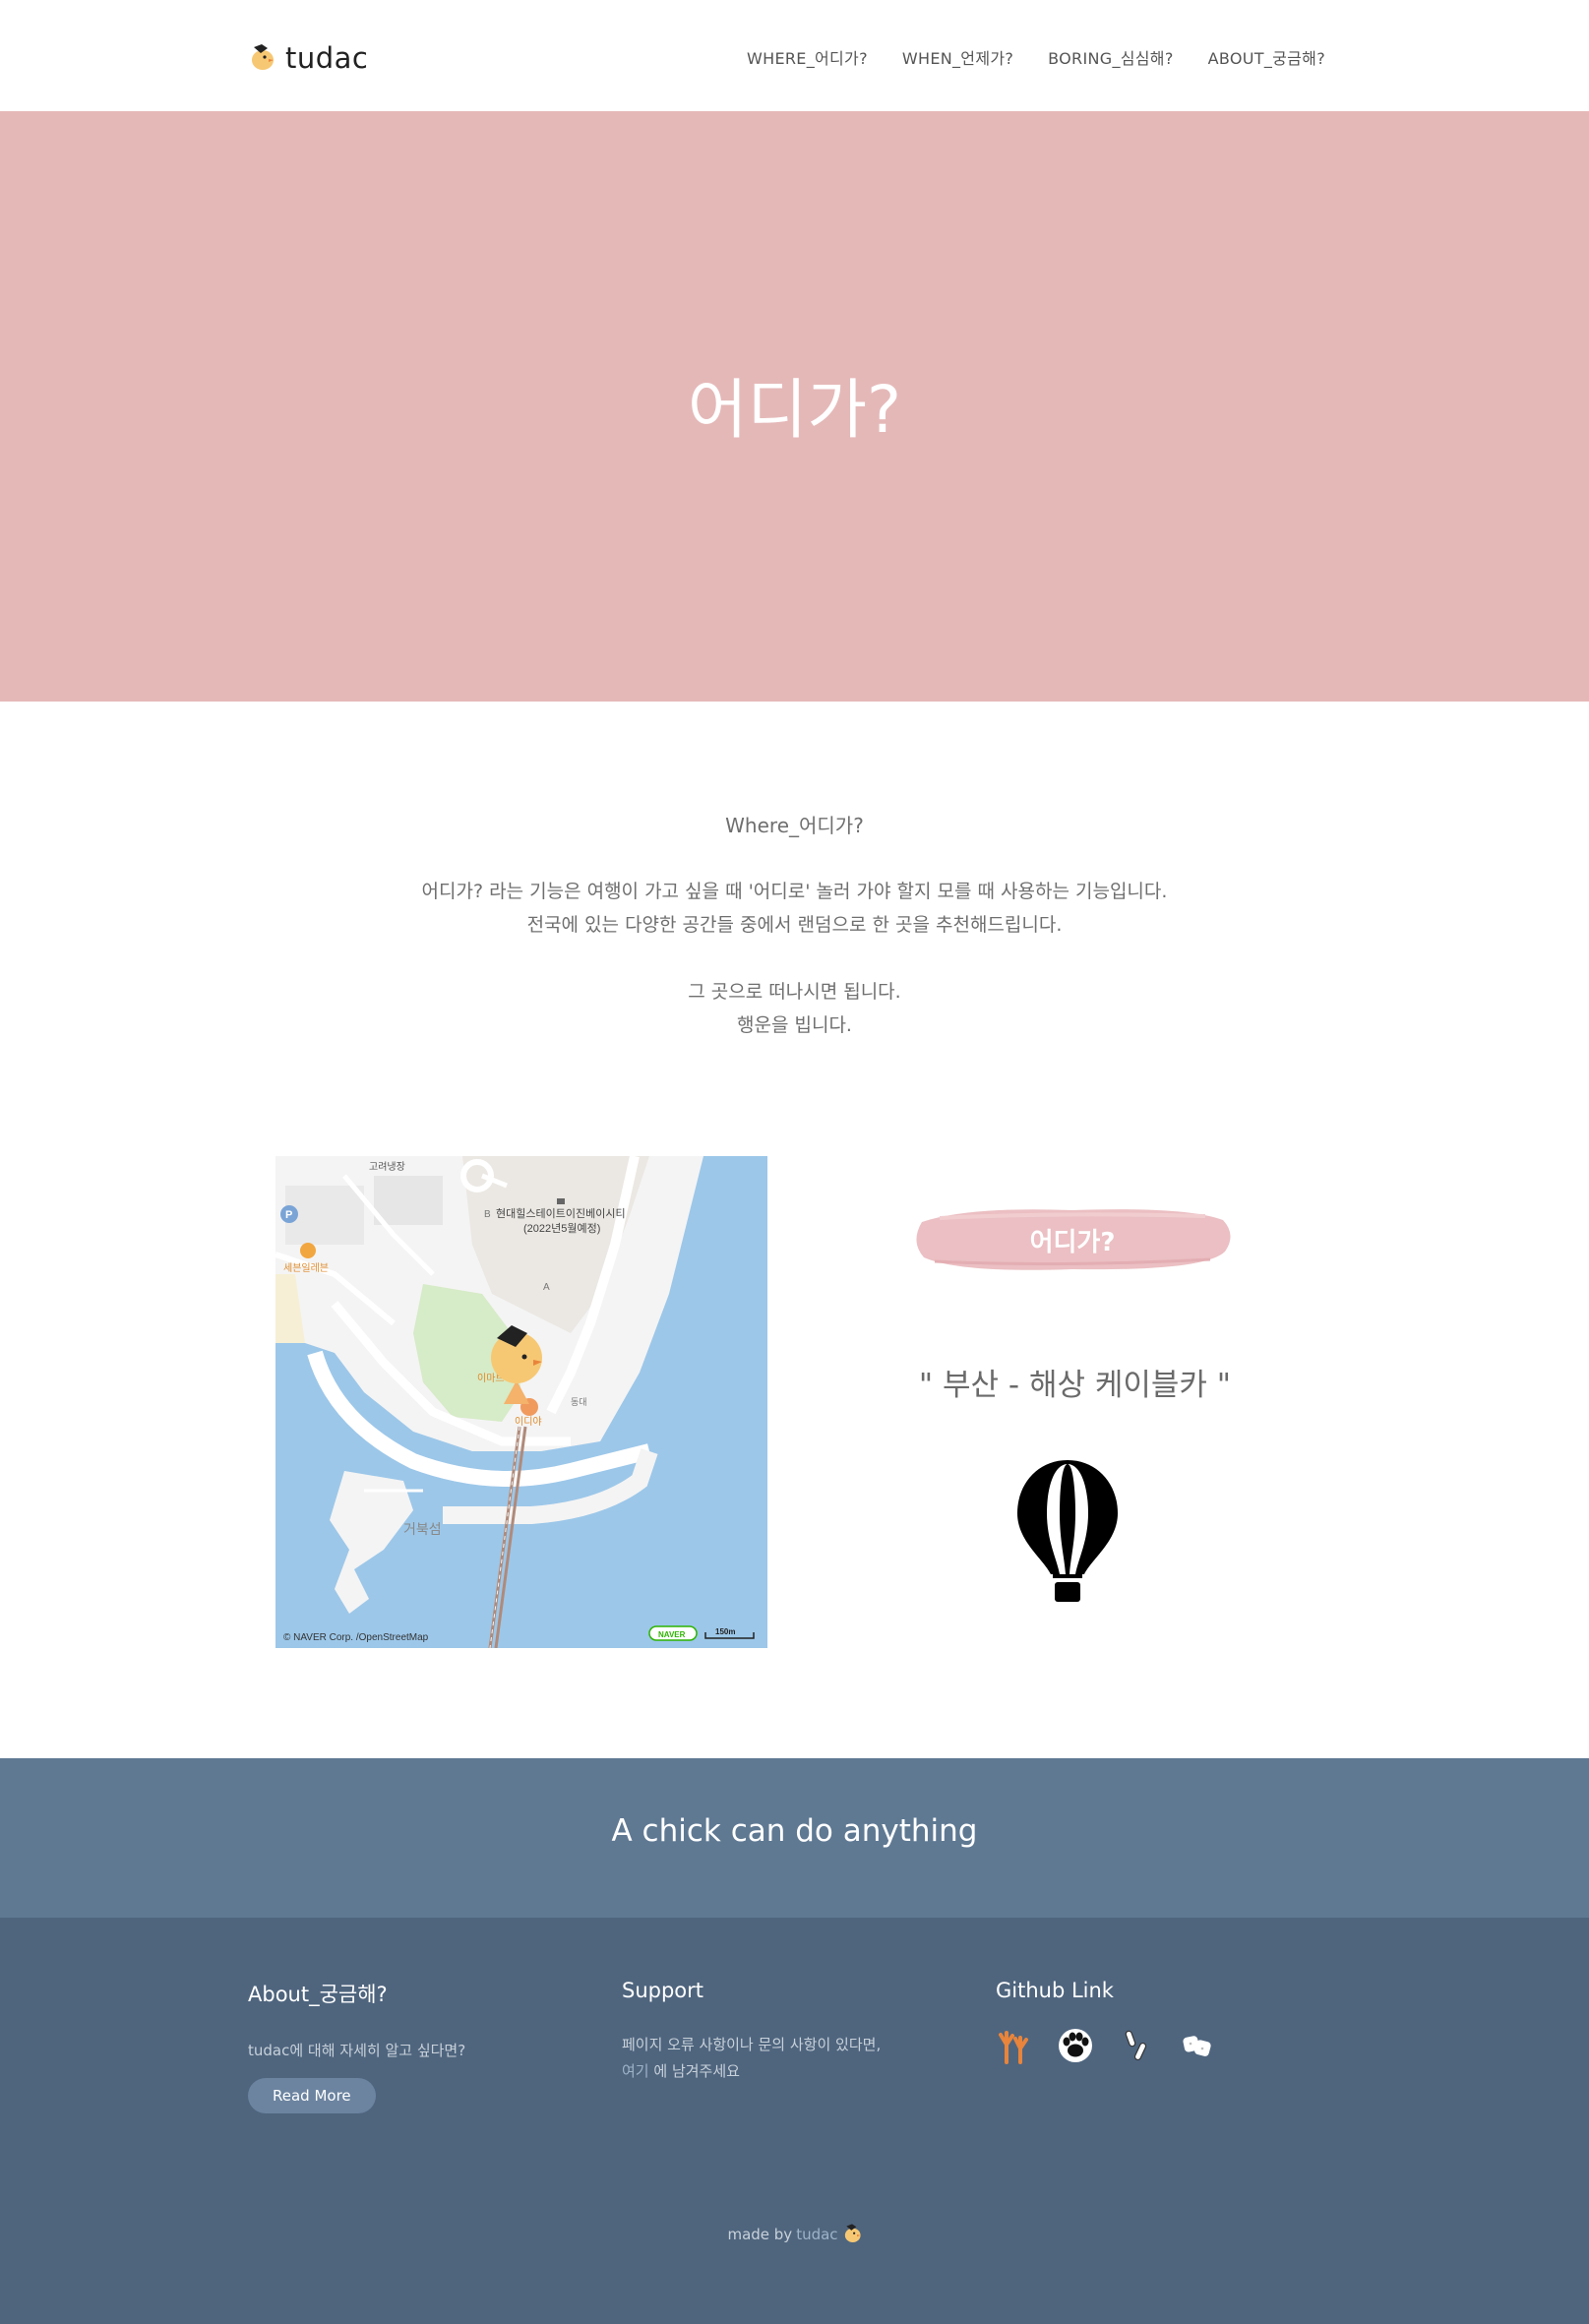  What do you see at coordinates (694, 2071) in the screenshot?
I see `footer-support-line2-rest: 에 남겨주세요` at bounding box center [694, 2071].